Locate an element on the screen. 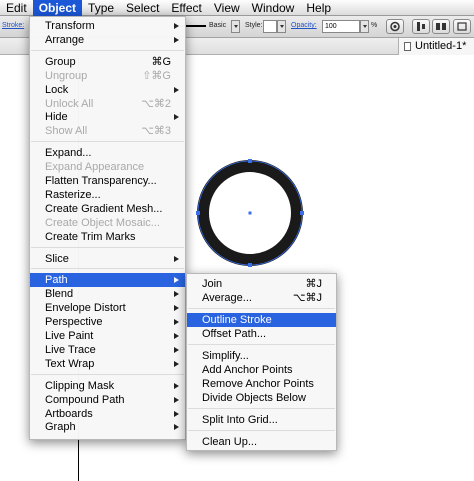 The height and width of the screenshot is (481, 474). menubar-effect: Effect is located at coordinates (186, 8).